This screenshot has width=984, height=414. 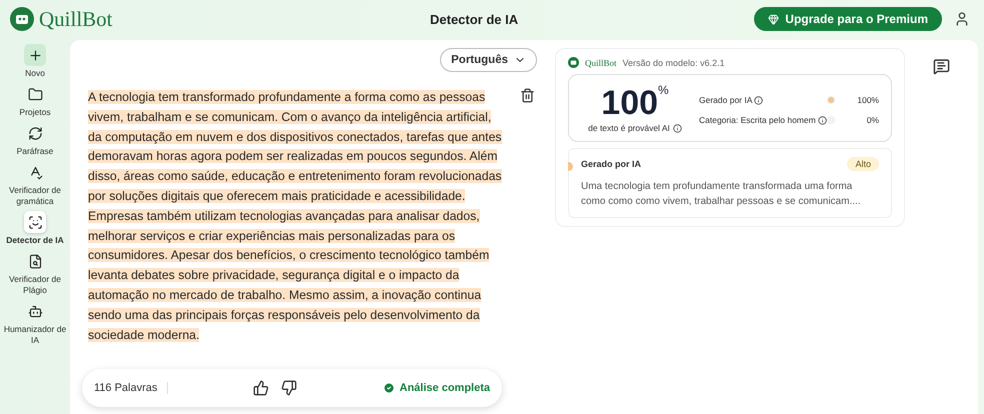 I want to click on page-title: Detector de IA, so click(x=475, y=19).